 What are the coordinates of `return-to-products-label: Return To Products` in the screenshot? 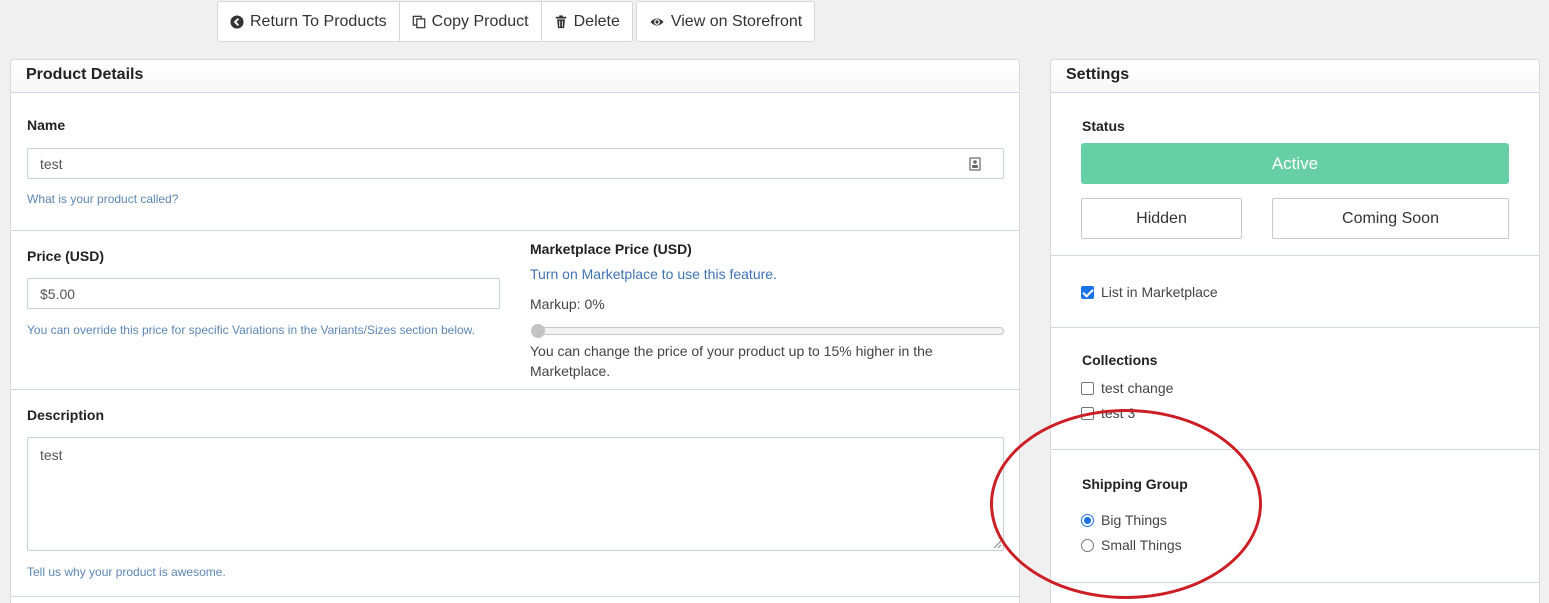 It's located at (318, 21).